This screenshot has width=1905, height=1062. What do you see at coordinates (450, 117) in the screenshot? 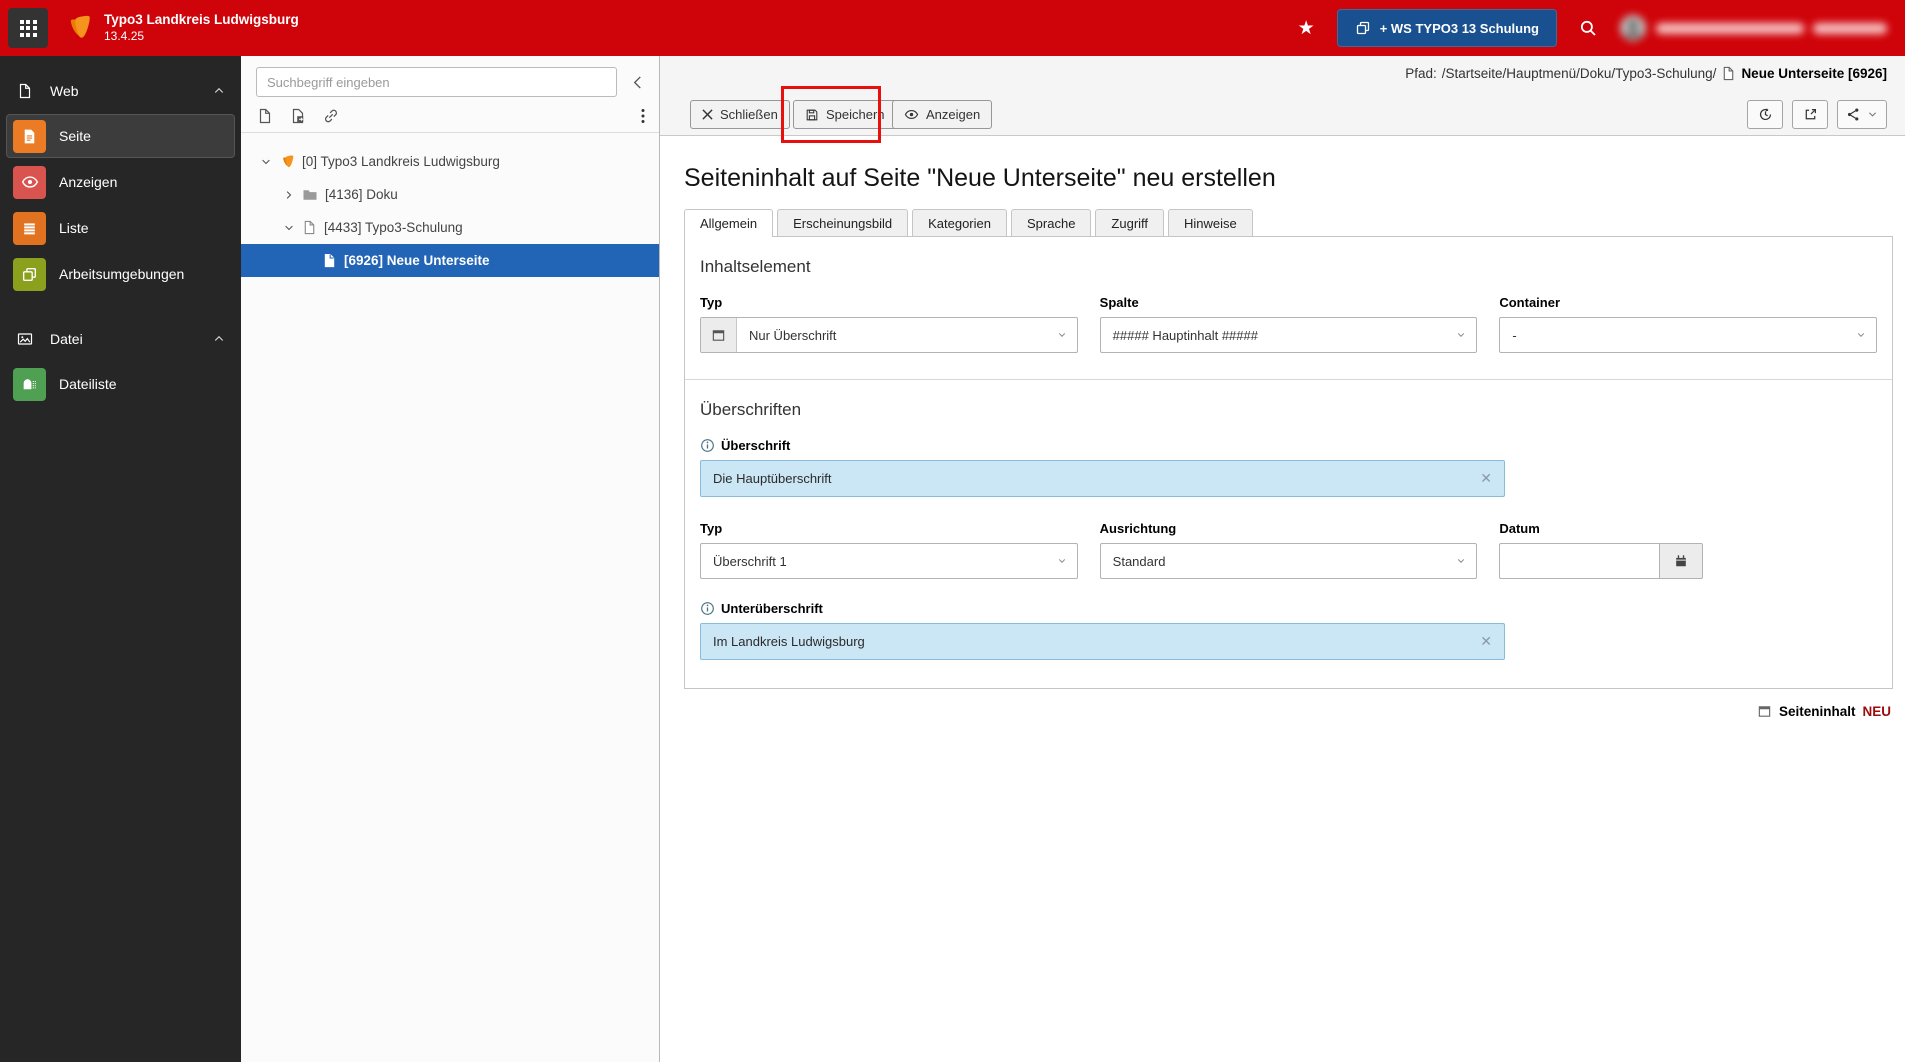
I see `tree-toolbar` at bounding box center [450, 117].